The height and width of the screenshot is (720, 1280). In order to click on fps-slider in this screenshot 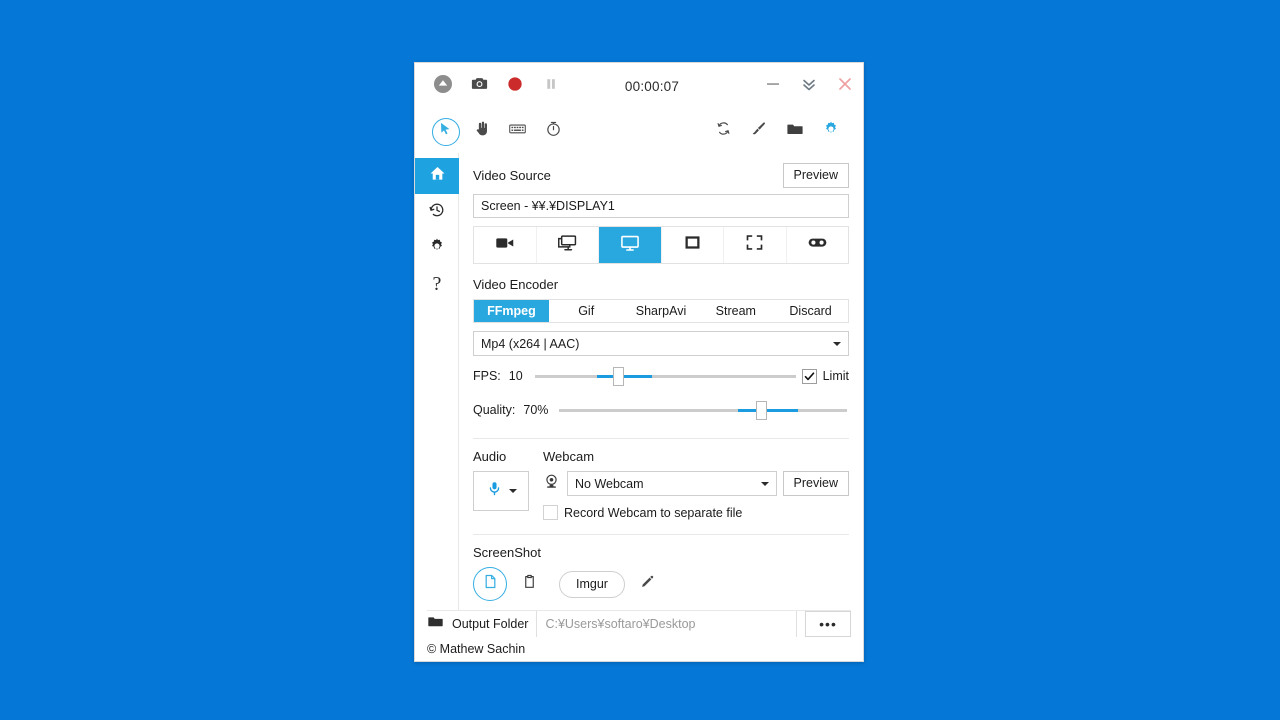, I will do `click(665, 376)`.